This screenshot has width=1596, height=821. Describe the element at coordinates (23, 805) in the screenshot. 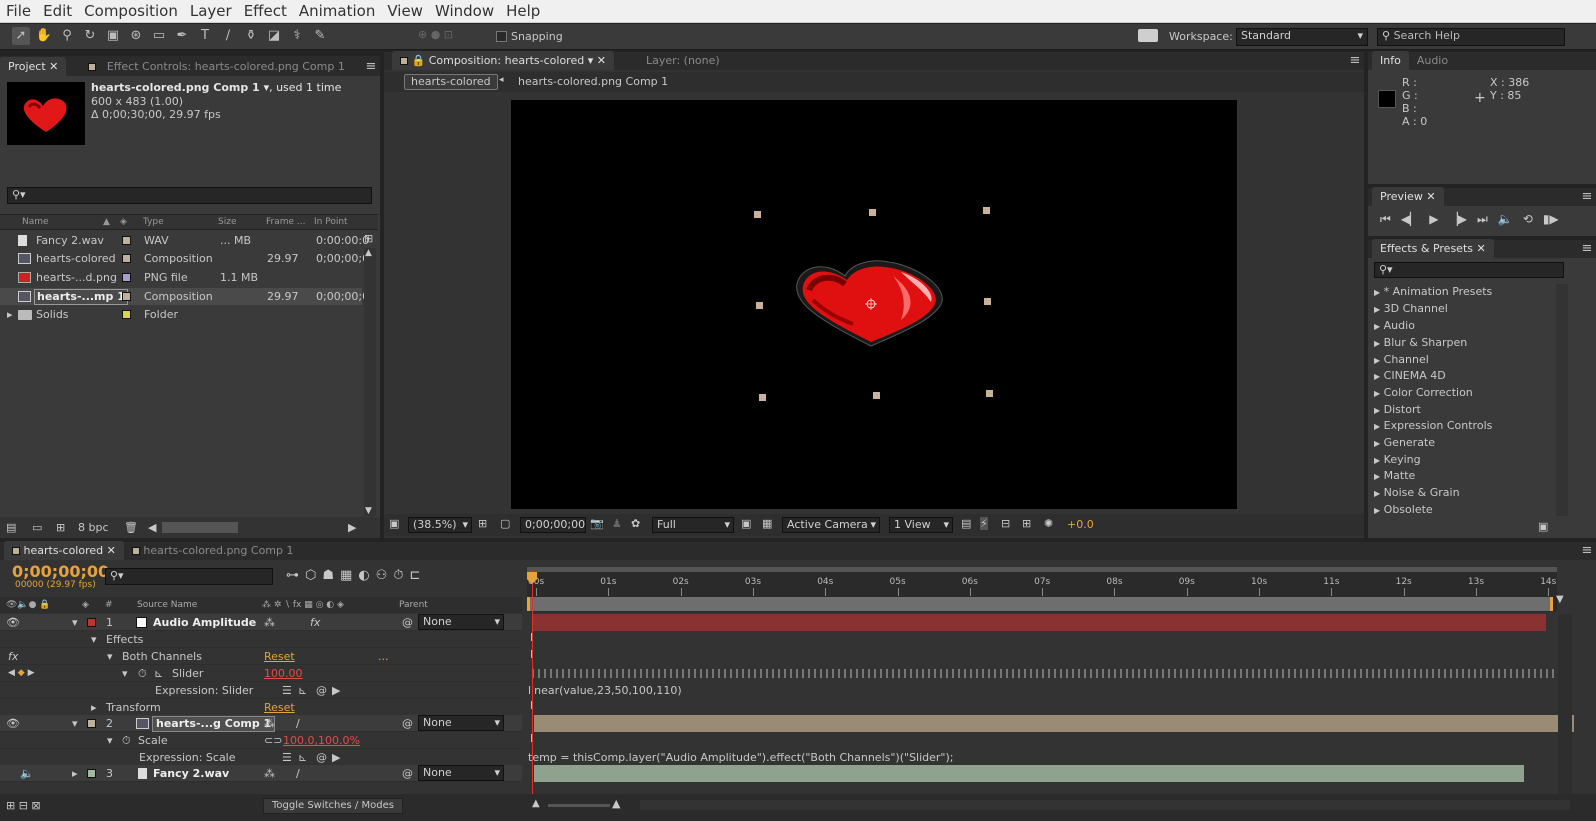

I see `footer-switch-icons: ⊞ ⊟ ⊠` at that location.